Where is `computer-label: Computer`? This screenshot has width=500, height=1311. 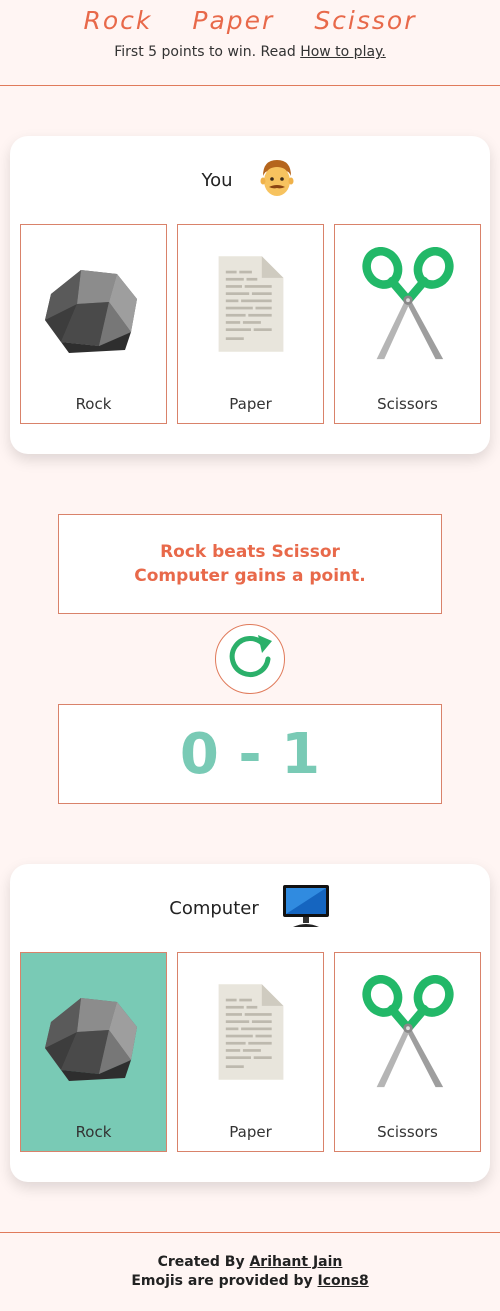 computer-label: Computer is located at coordinates (214, 908).